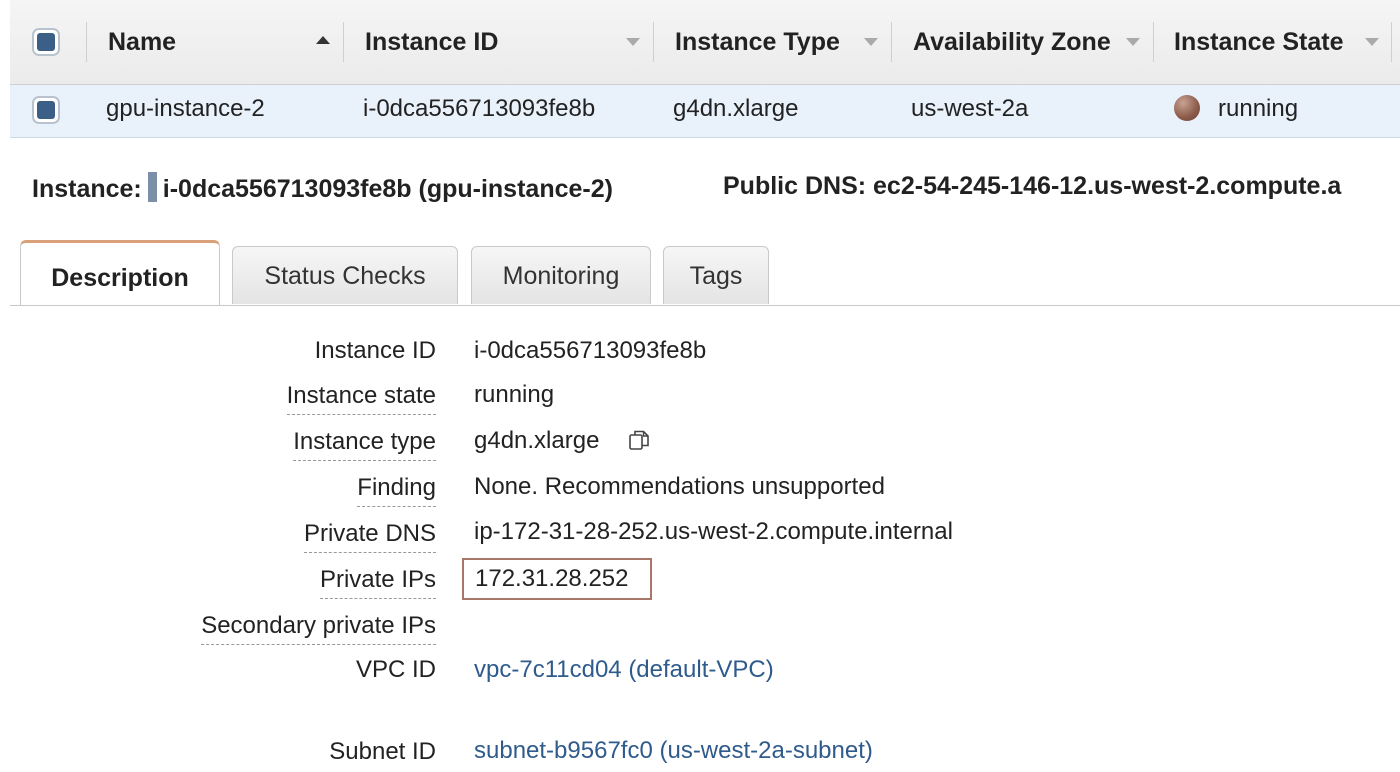  Describe the element at coordinates (382, 751) in the screenshot. I see `detail-label-subnet-id: Subnet ID` at that location.